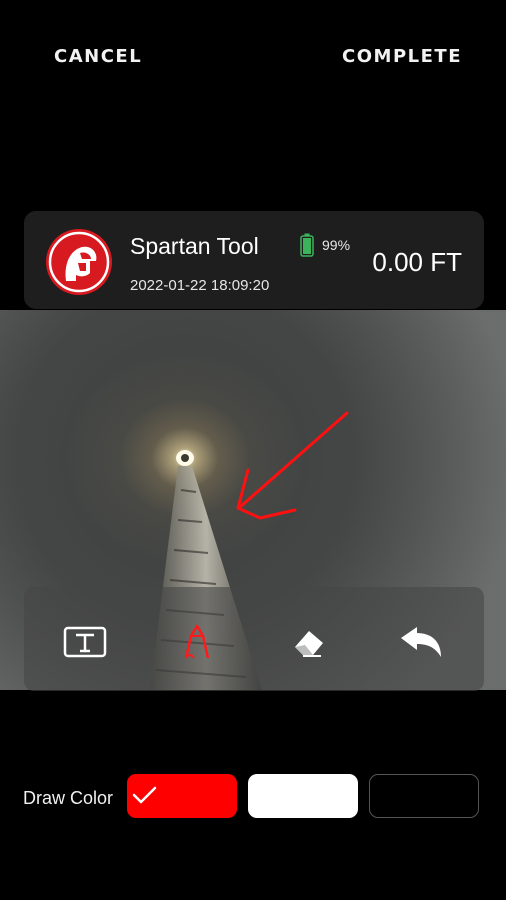 This screenshot has width=506, height=900. I want to click on draw-color-row: Draw Color, so click(253, 797).